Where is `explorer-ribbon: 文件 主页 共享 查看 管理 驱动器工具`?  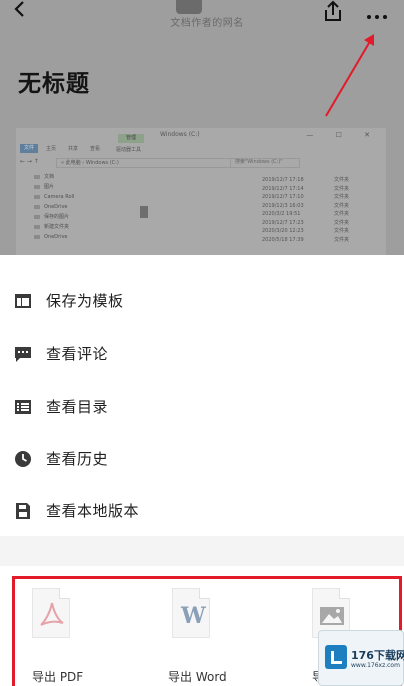 explorer-ribbon: 文件 主页 共享 查看 管理 驱动器工具 is located at coordinates (201, 144).